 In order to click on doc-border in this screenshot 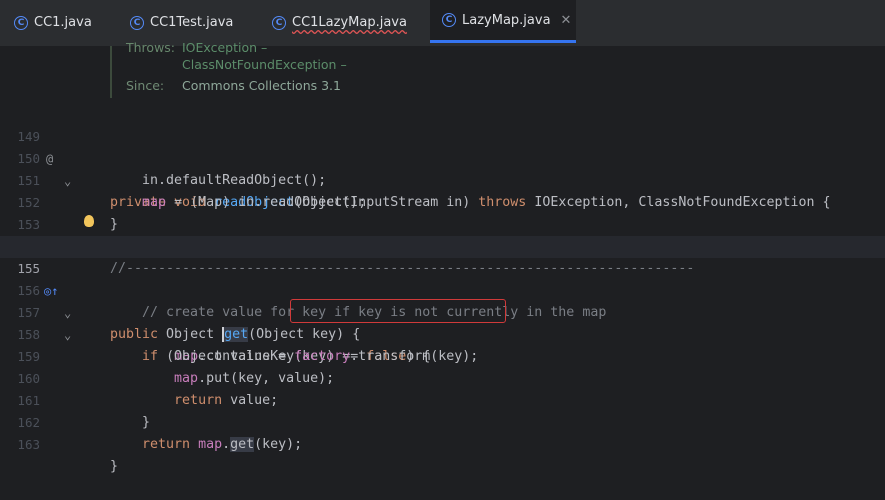, I will do `click(111, 72)`.